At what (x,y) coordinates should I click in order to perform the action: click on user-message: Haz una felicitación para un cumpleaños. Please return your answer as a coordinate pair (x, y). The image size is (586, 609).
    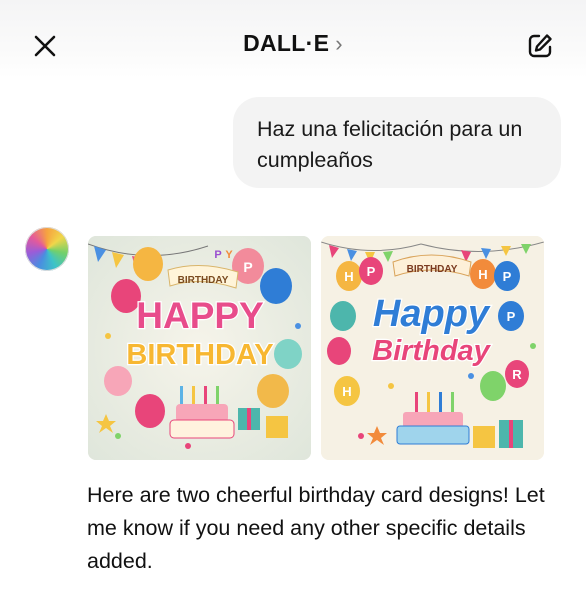
    Looking at the image, I should click on (397, 142).